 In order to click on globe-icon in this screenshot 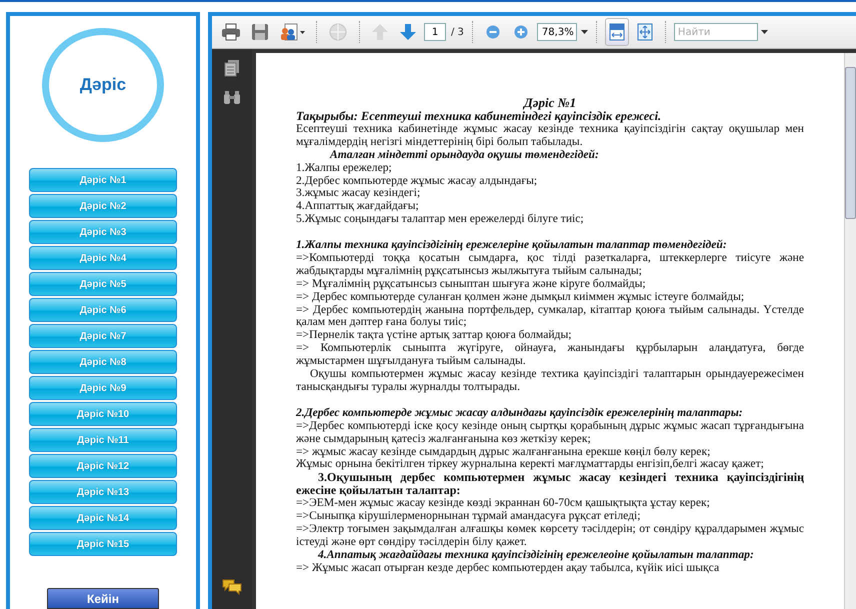, I will do `click(338, 32)`.